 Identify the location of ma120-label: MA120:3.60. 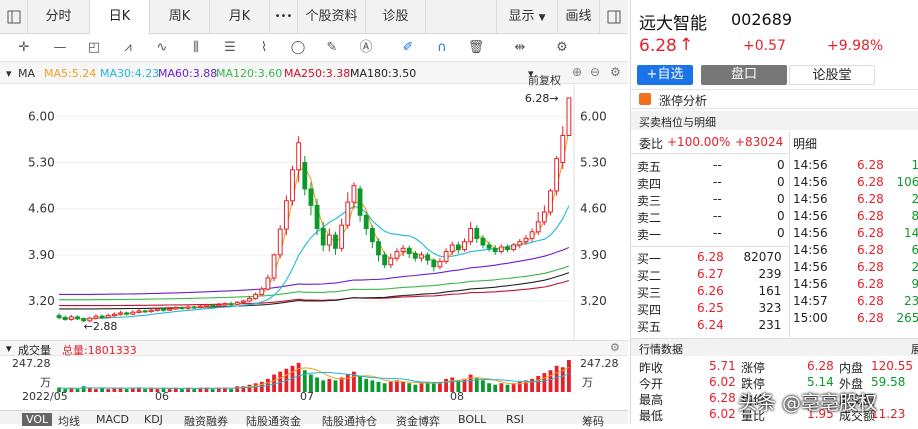
(249, 73).